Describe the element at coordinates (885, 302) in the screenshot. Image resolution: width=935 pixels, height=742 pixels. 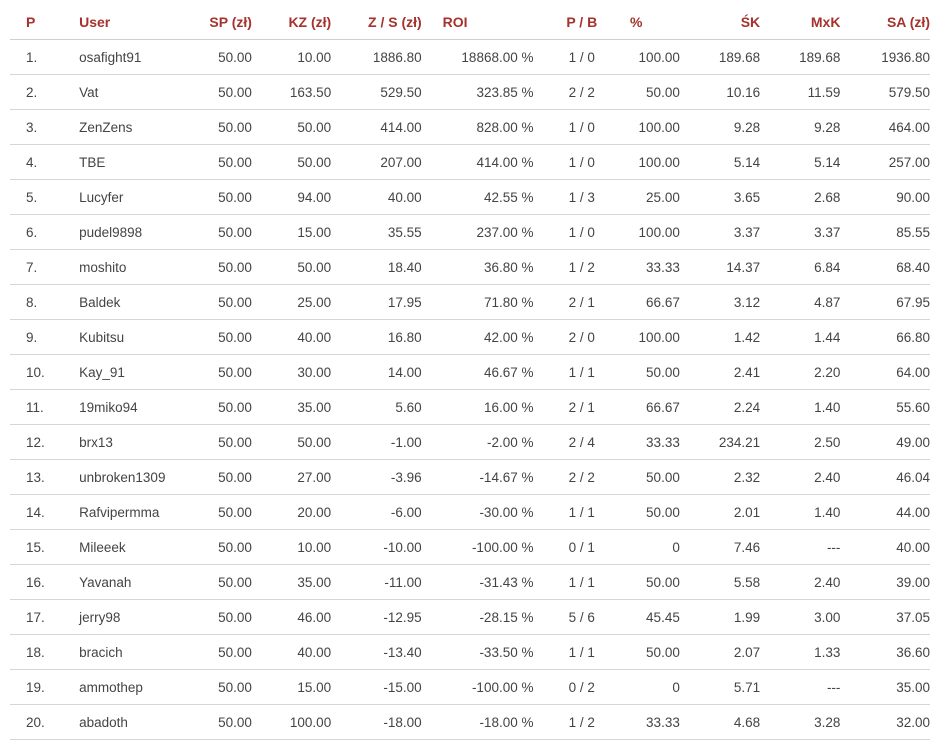
I see `cell-sa: 67.95` at that location.